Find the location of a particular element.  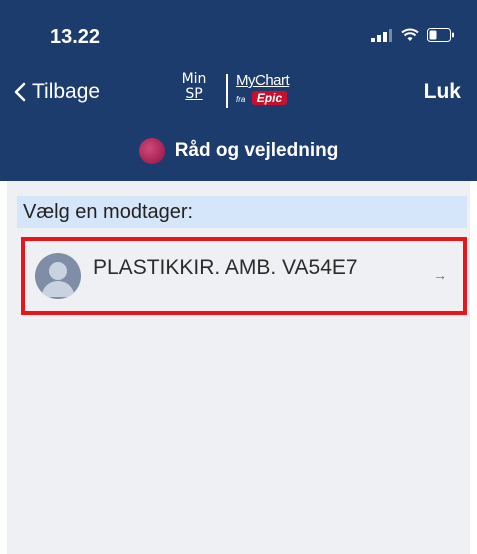

recipient-name: PLASTIKKIR. AMB. VA54E7 is located at coordinates (225, 267).